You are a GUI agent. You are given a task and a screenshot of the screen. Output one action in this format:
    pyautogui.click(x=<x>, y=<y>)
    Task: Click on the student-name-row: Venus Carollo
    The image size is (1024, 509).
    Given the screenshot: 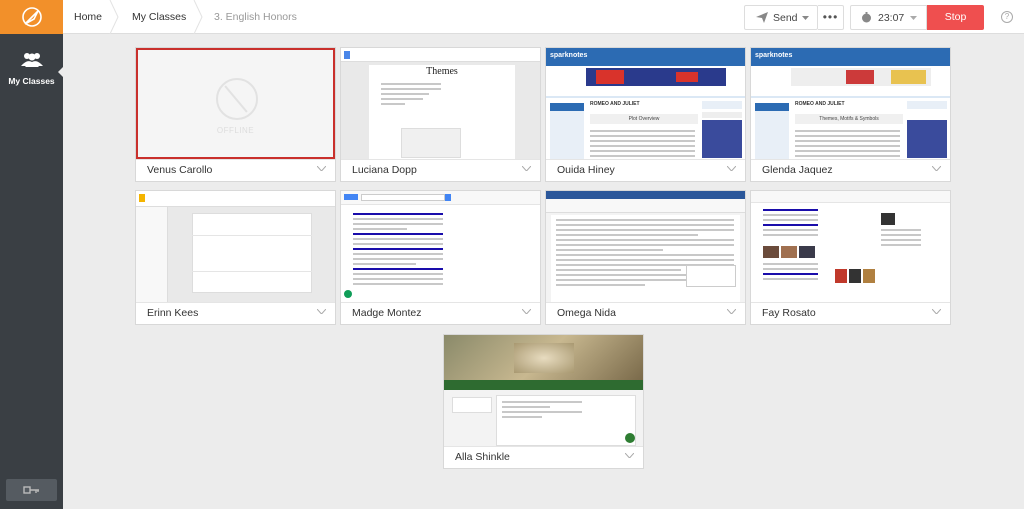 What is the action you would take?
    pyautogui.click(x=235, y=170)
    